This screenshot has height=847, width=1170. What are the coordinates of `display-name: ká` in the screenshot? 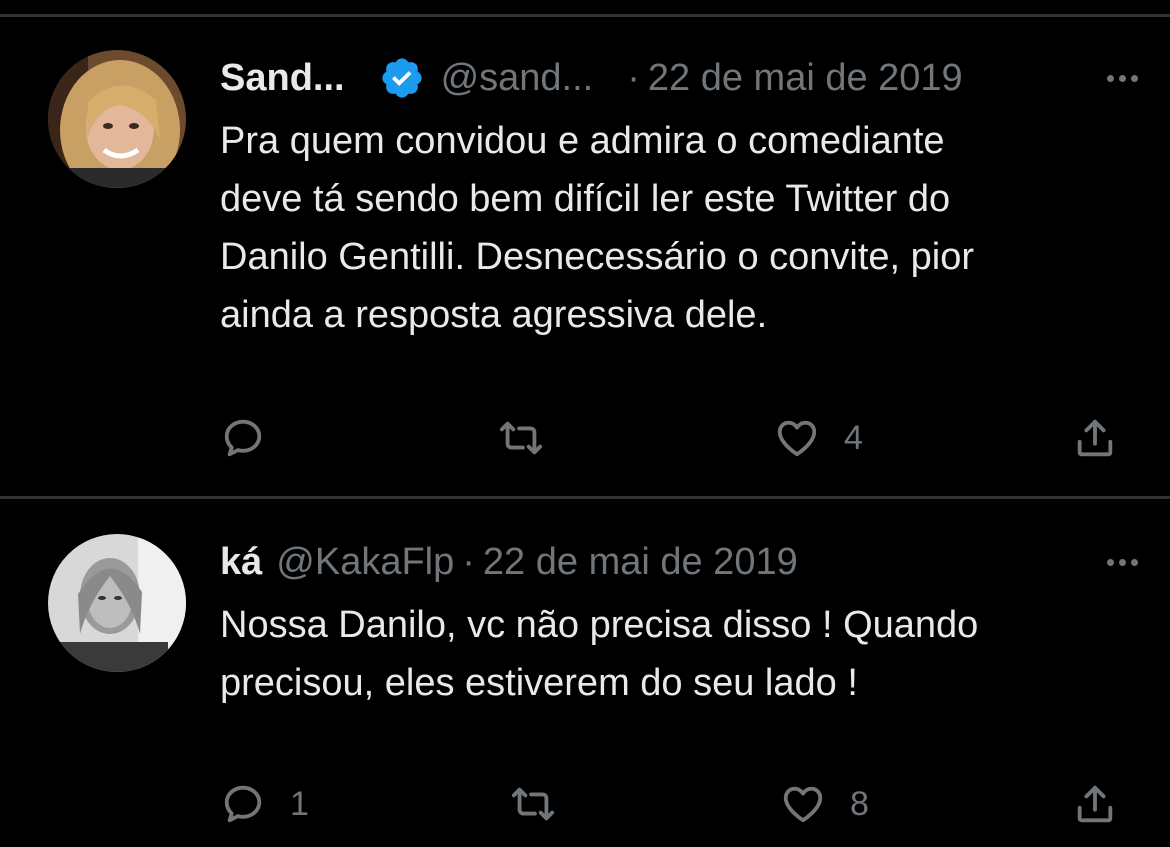 It's located at (241, 562).